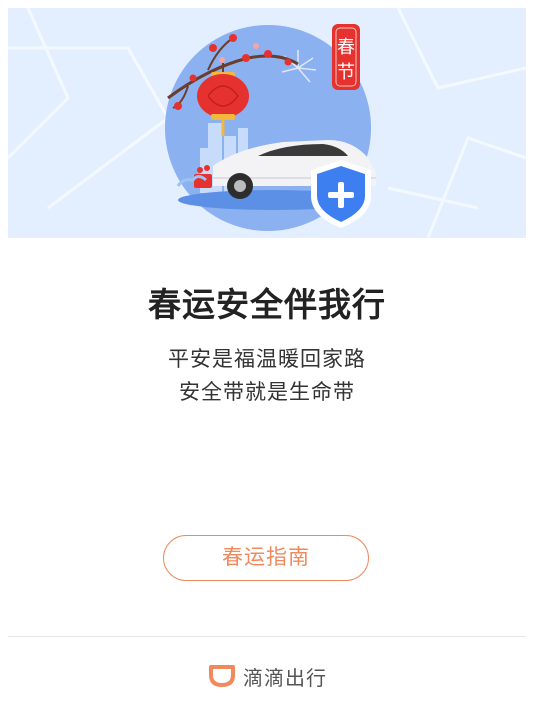  I want to click on spring-travel-guide-button: 春运指南, so click(266, 558).